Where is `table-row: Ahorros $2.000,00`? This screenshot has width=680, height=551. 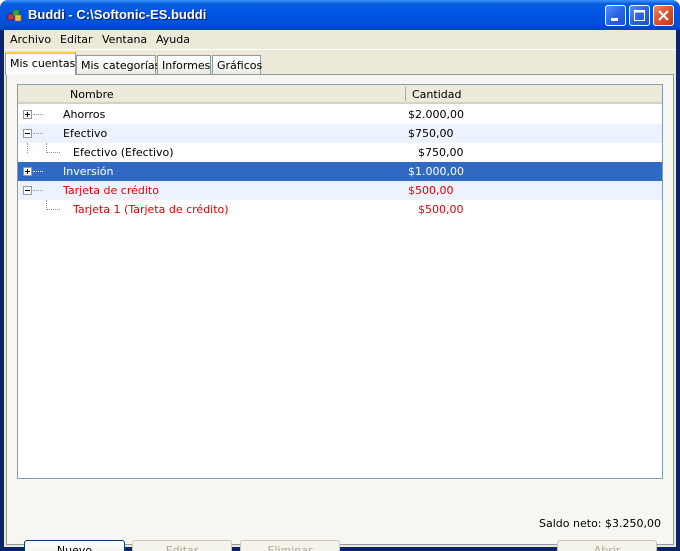
table-row: Ahorros $2.000,00 is located at coordinates (340, 114).